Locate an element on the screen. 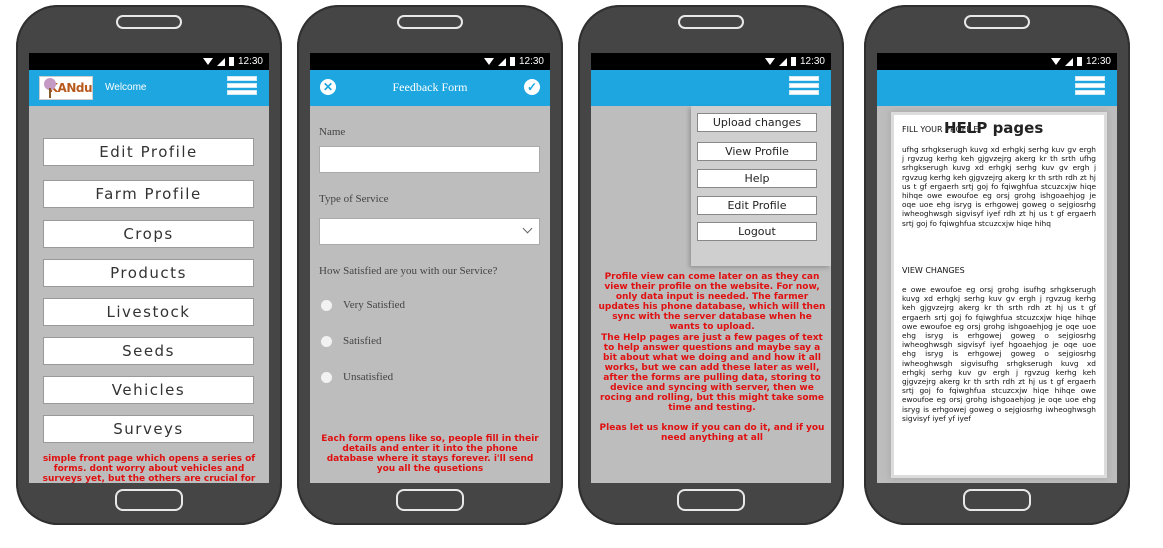 This screenshot has height=548, width=1163. name-input is located at coordinates (429, 159).